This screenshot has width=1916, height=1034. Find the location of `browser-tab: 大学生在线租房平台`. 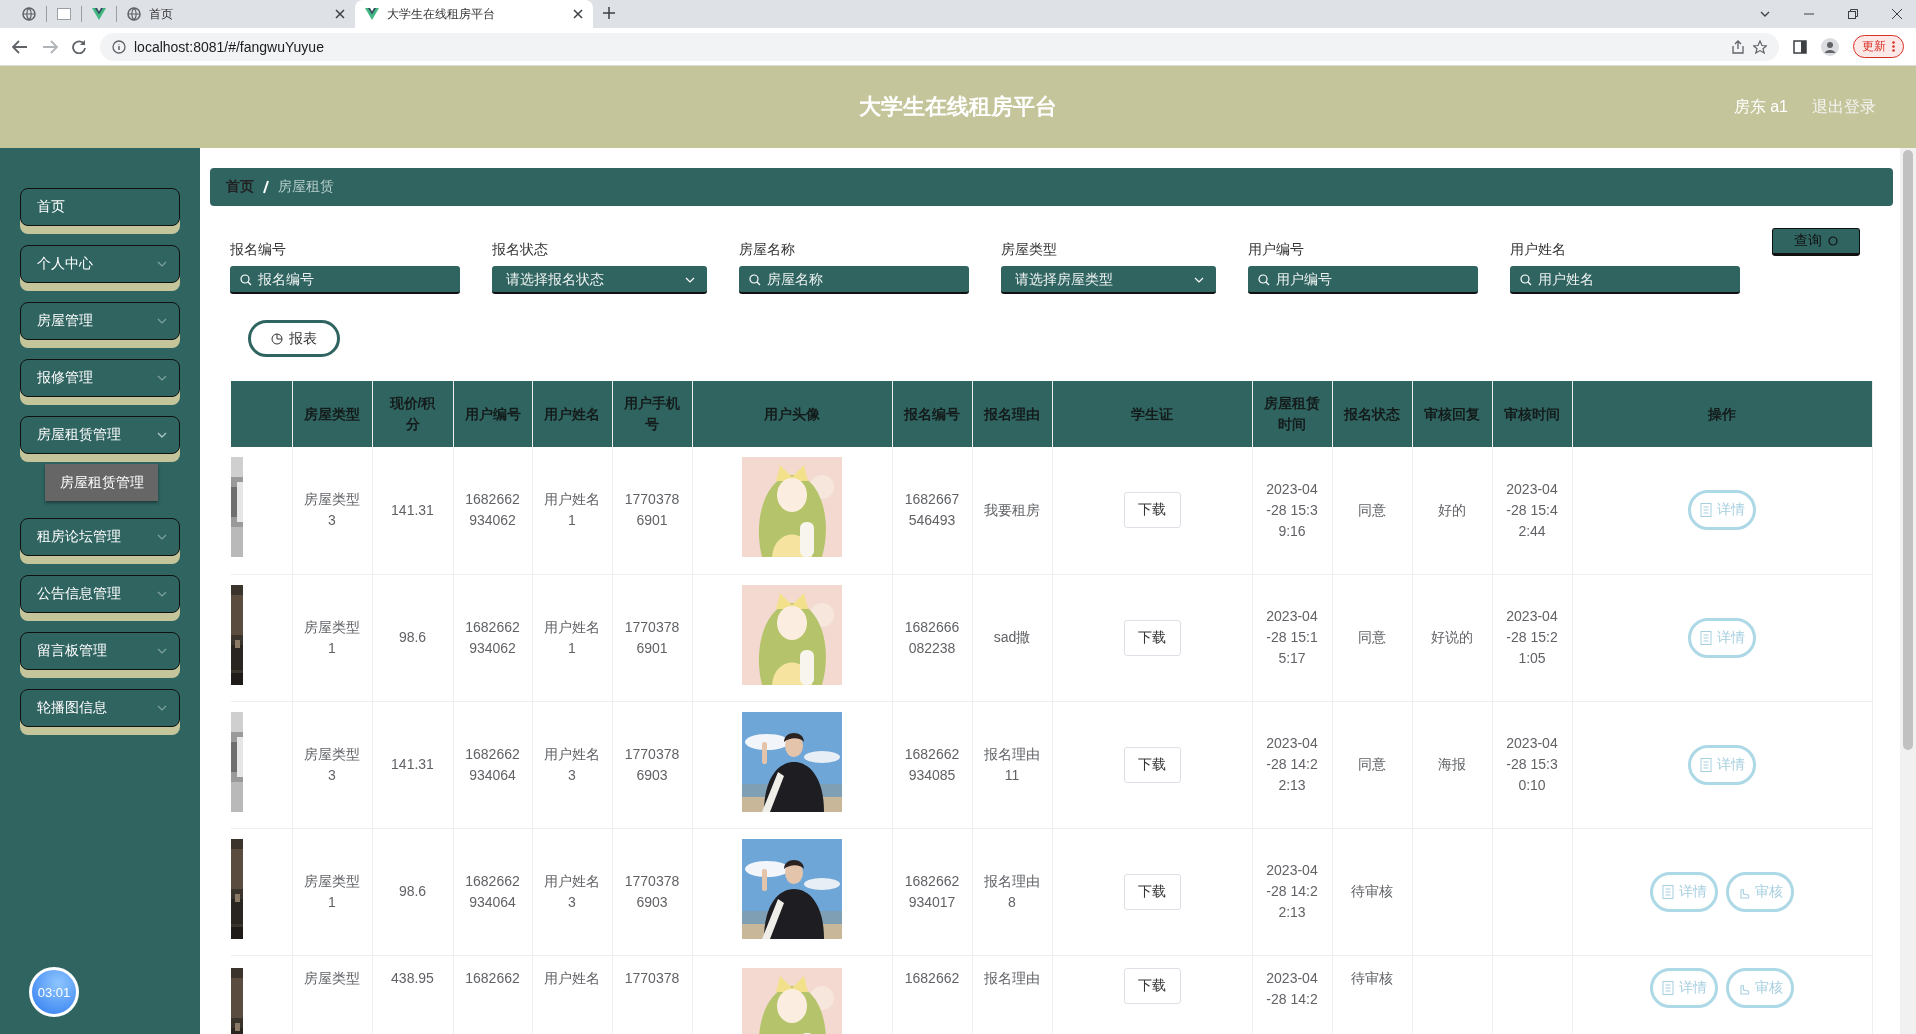

browser-tab: 大学生在线租房平台 is located at coordinates (474, 14).